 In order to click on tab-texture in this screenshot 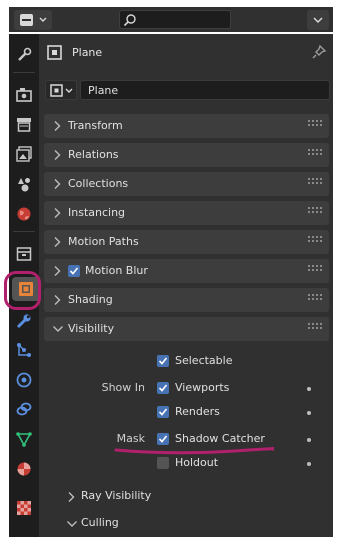, I will do `click(24, 508)`.